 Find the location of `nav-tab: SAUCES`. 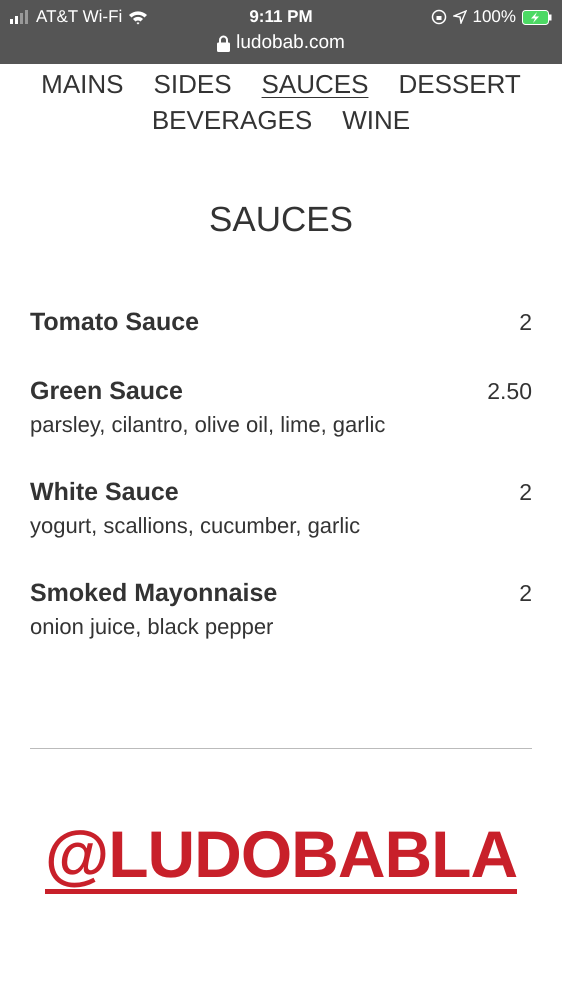

nav-tab: SAUCES is located at coordinates (315, 84).